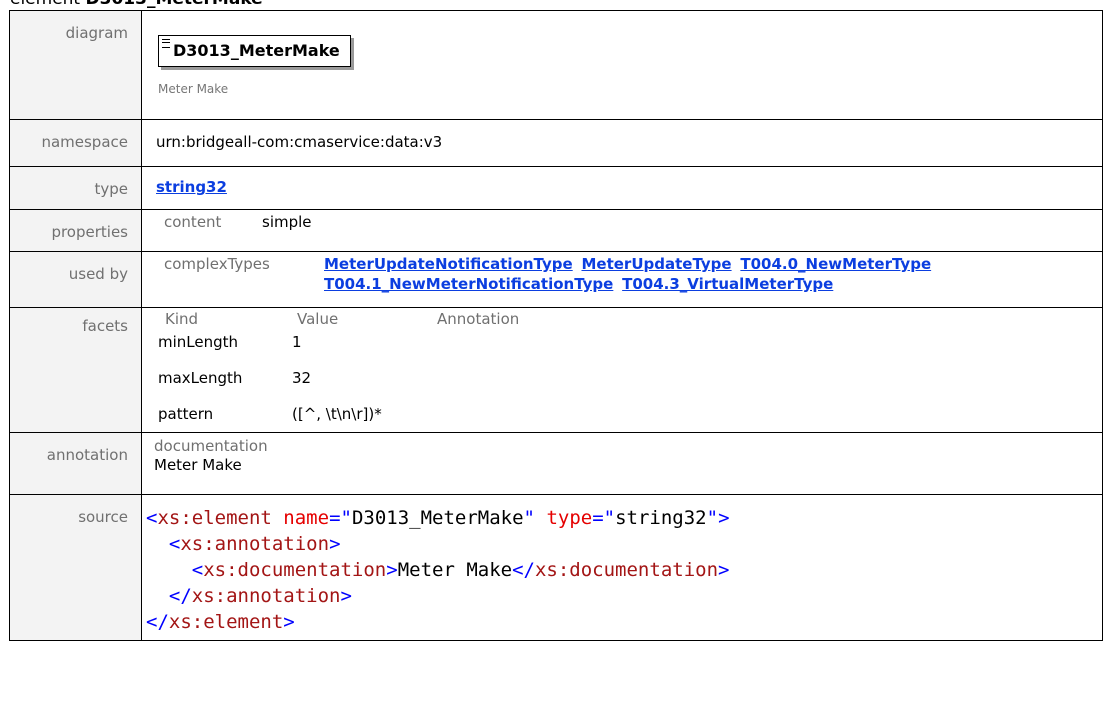 This screenshot has width=1103, height=704. Describe the element at coordinates (302, 378) in the screenshot. I see `facet-value: 32` at that location.